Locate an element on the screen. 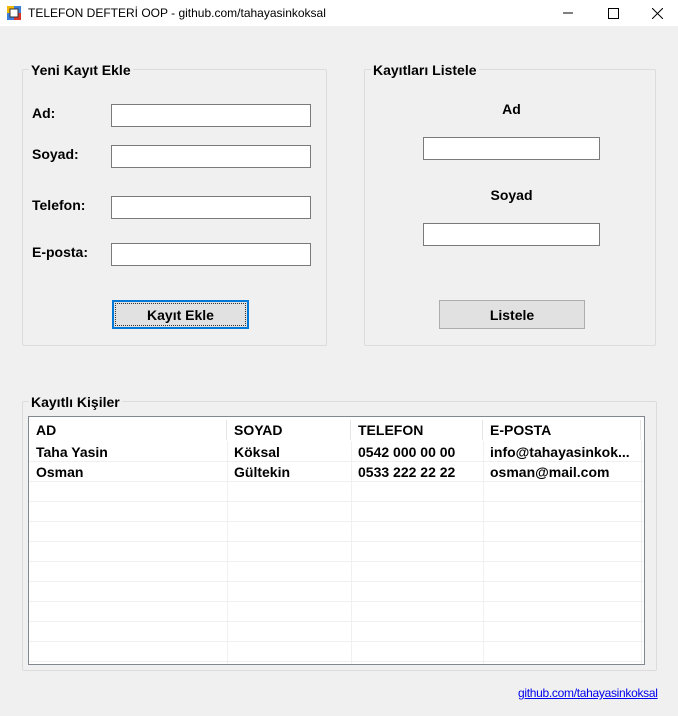 This screenshot has height=716, width=678. list-soyad-input is located at coordinates (511, 234).